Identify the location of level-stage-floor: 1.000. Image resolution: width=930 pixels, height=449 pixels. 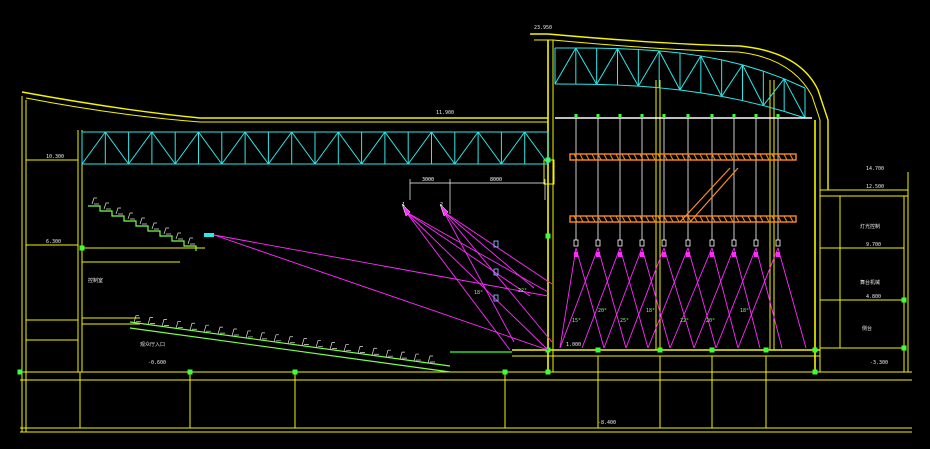
(573, 345).